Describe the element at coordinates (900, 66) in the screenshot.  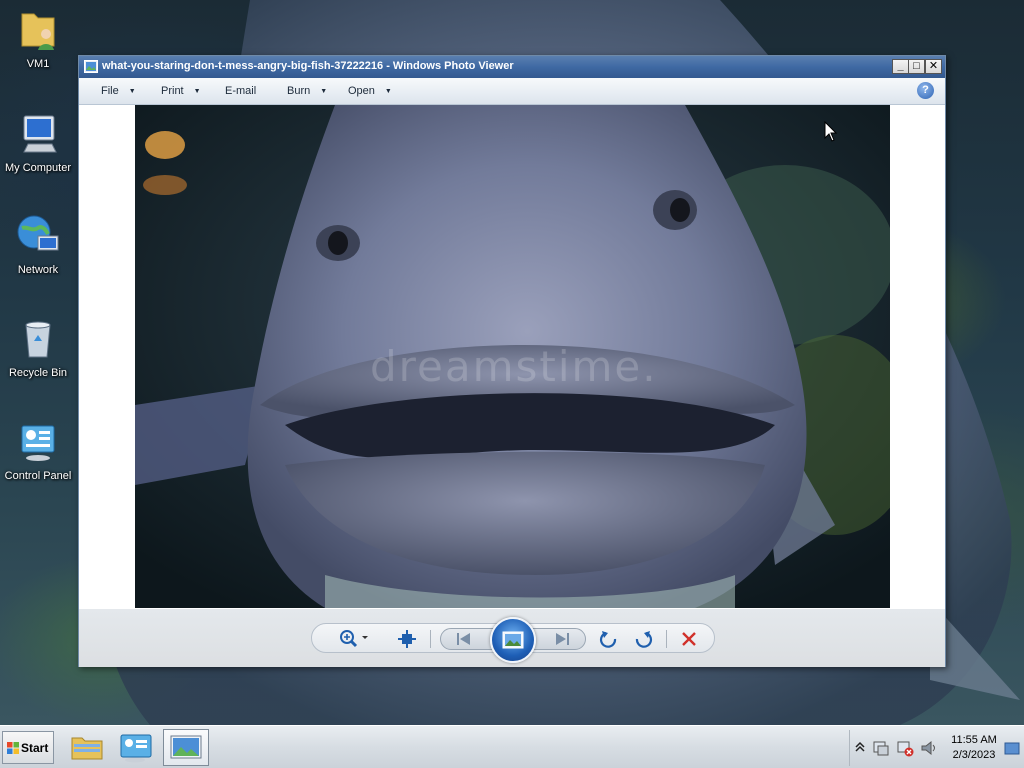
I see `minimize-button: _` at that location.